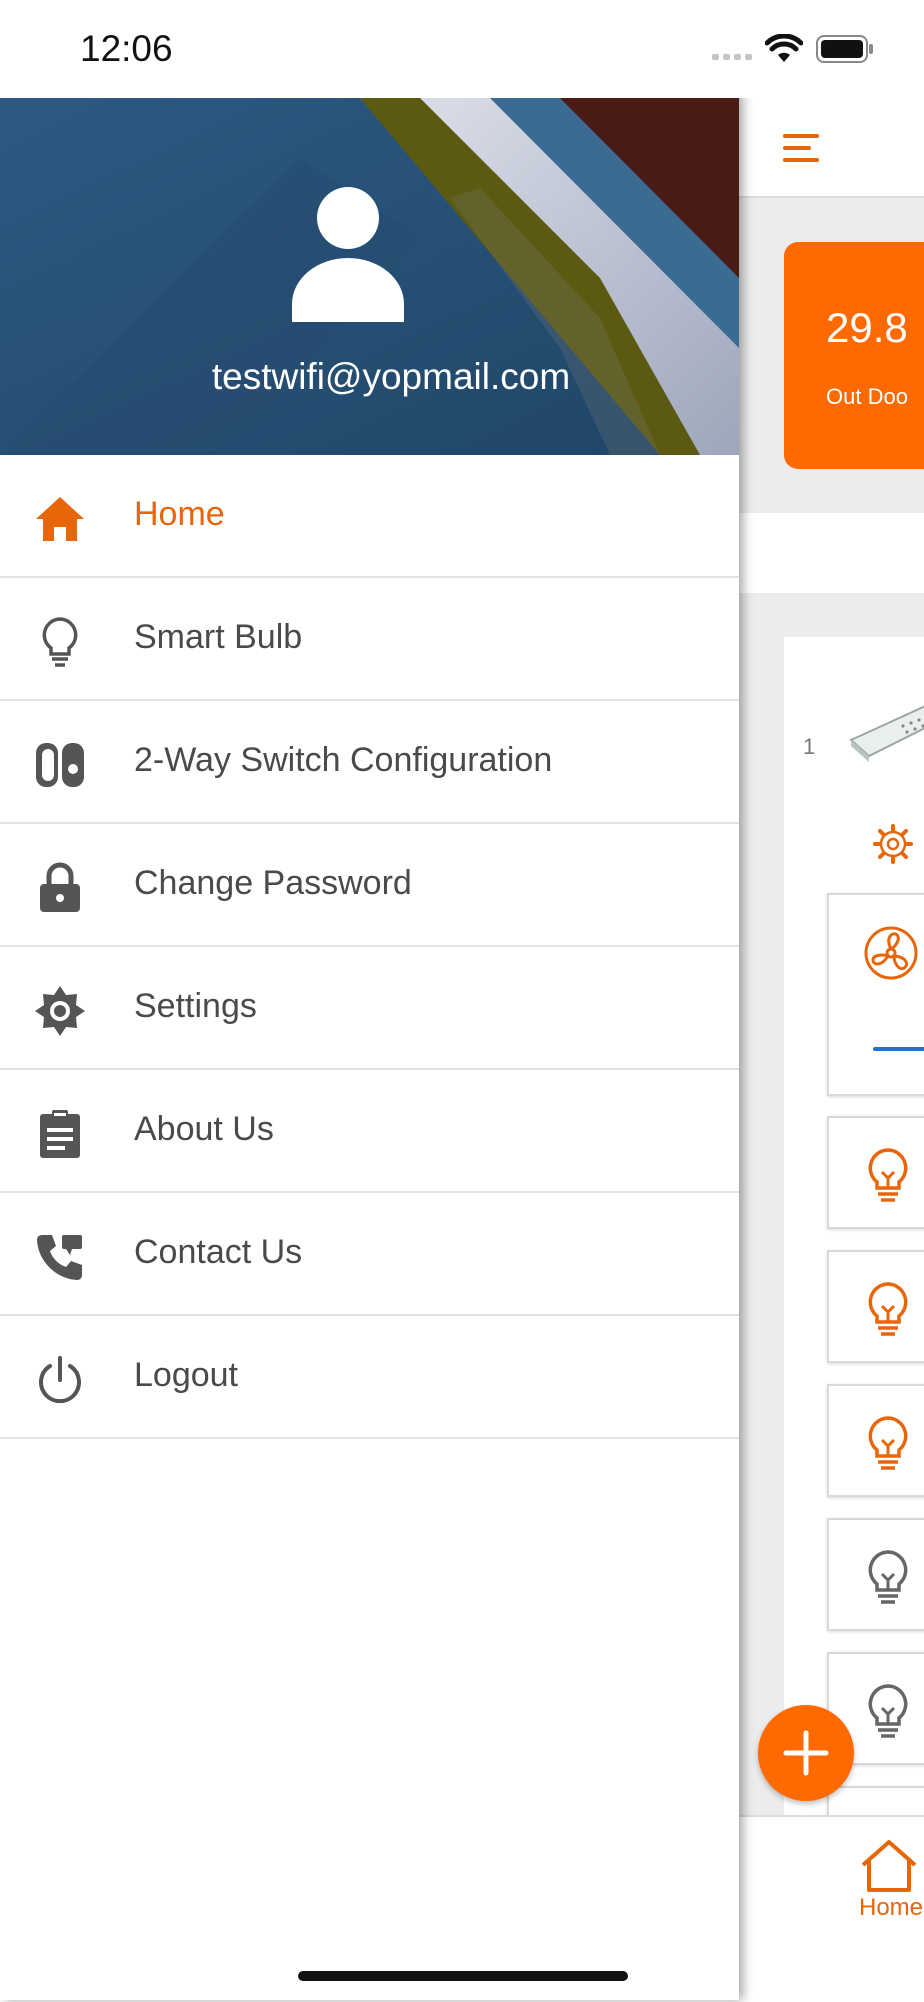 The height and width of the screenshot is (2002, 924). I want to click on outdoor-temperature-card: 29.8 Out Doo, so click(854, 355).